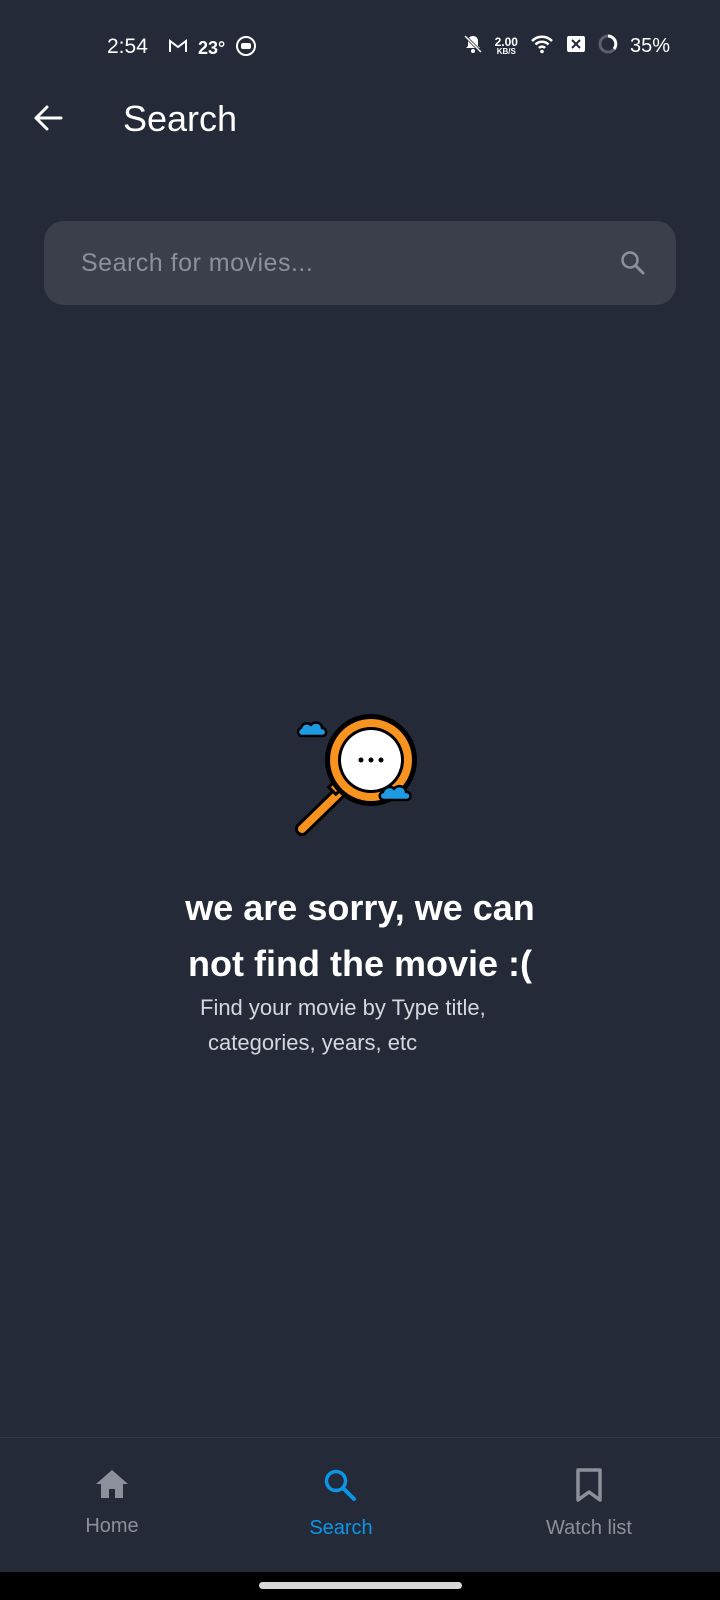  Describe the element at coordinates (608, 46) in the screenshot. I see `battery-icon` at that location.